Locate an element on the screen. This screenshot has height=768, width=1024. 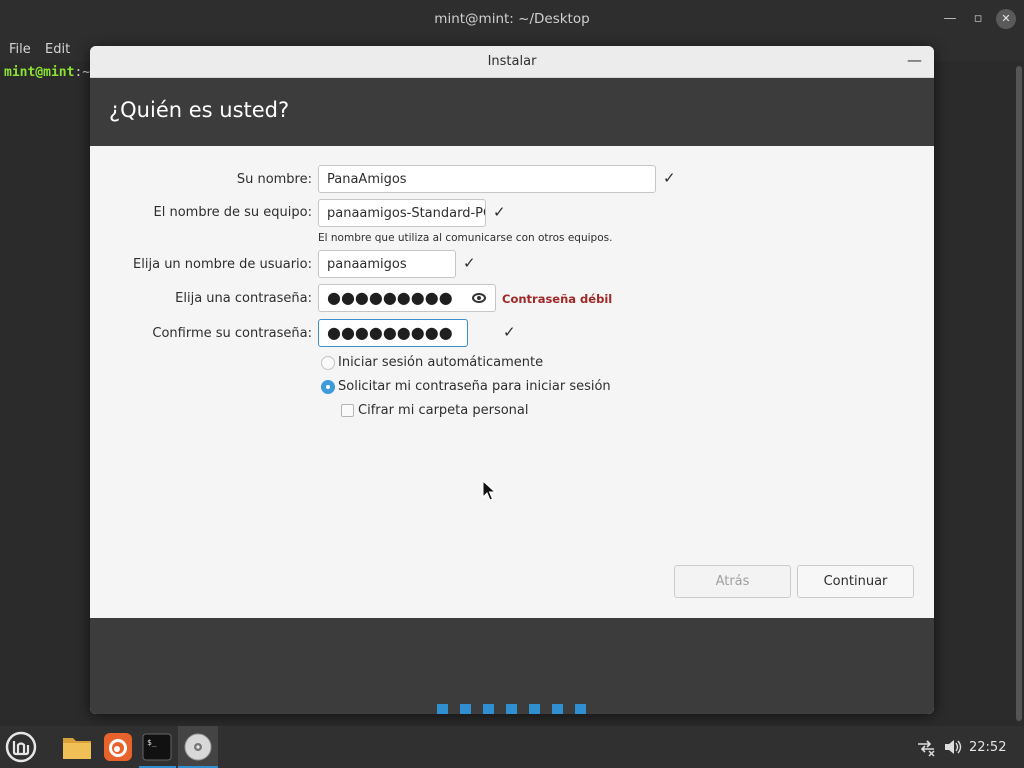
terminal-prompt: mint@mint:~ is located at coordinates (47, 72).